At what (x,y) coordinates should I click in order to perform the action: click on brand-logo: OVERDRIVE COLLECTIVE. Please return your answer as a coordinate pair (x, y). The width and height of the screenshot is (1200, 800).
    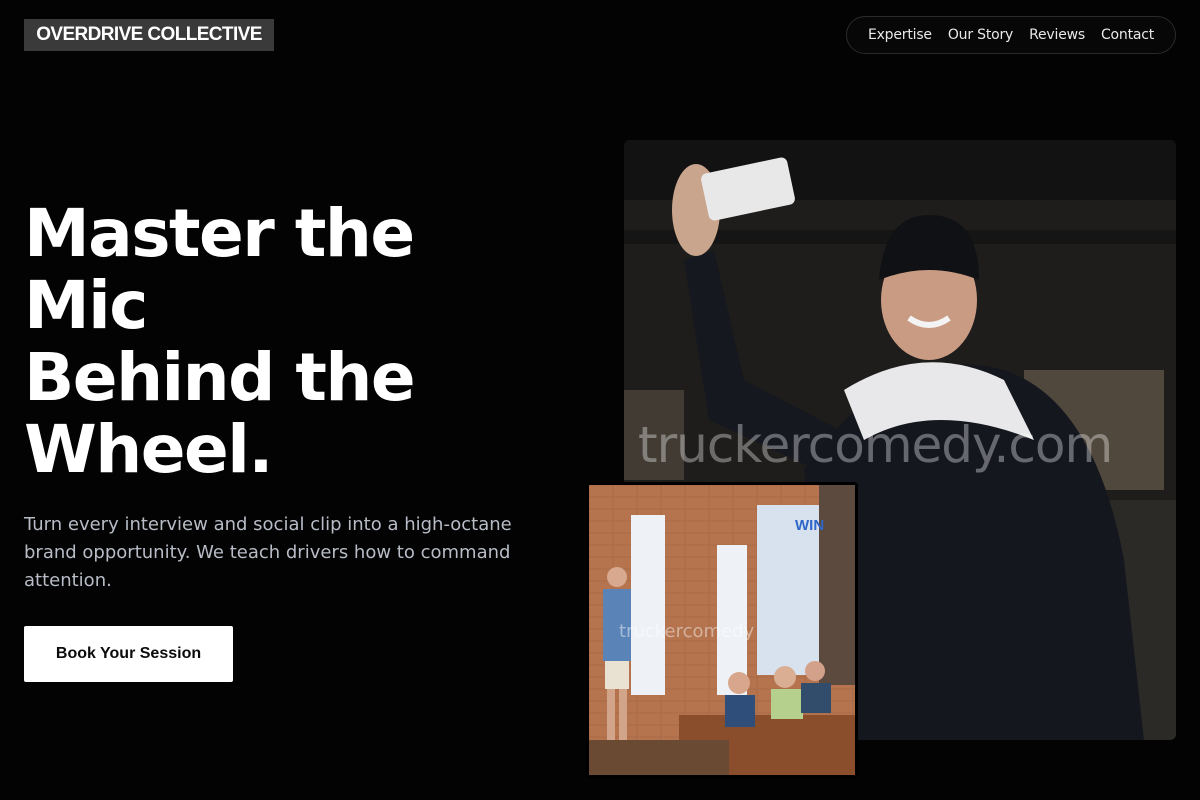
    Looking at the image, I should click on (149, 35).